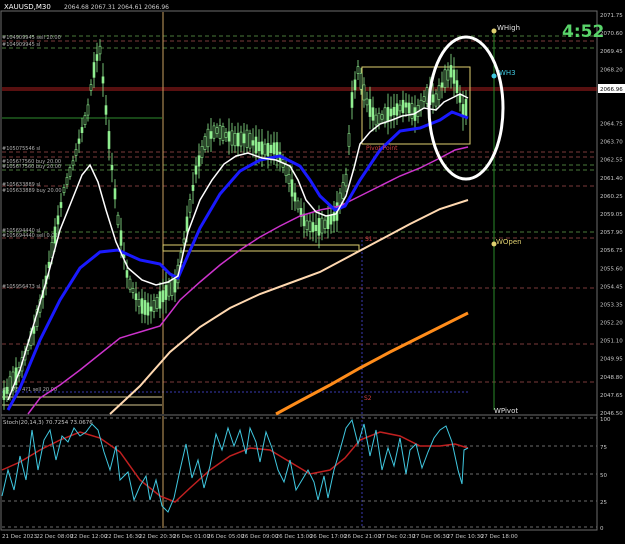  Describe the element at coordinates (508, 28) in the screenshot. I see `label-whigh: WHigh` at that location.